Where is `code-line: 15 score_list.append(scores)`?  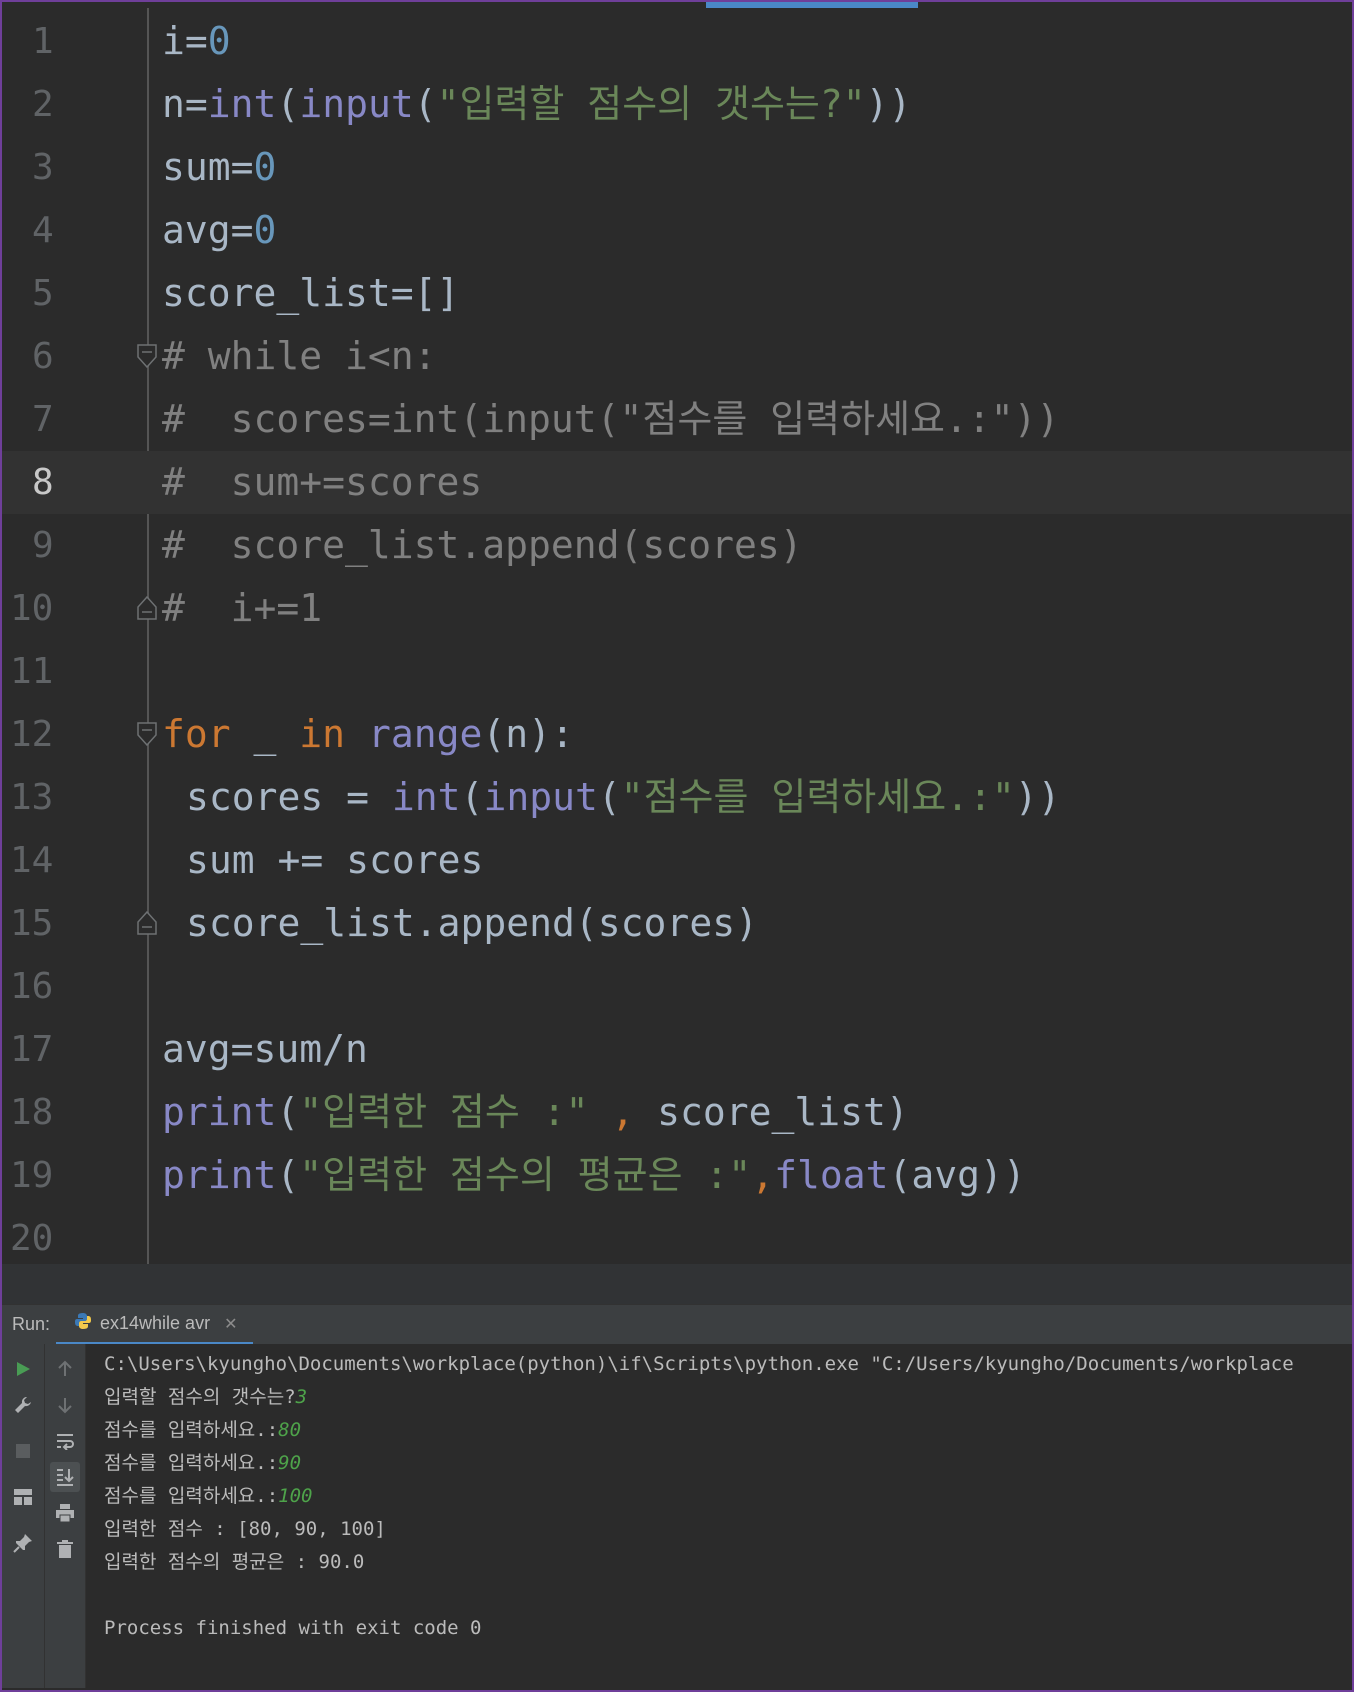 code-line: 15 score_list.append(scores) is located at coordinates (677, 923).